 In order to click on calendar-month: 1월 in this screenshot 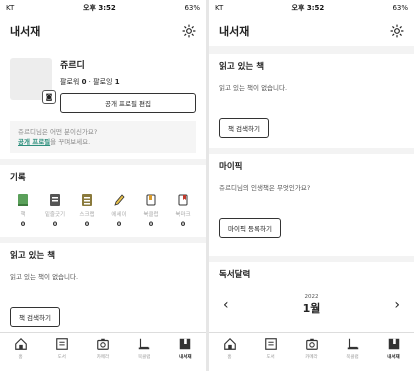, I will do `click(311, 308)`.